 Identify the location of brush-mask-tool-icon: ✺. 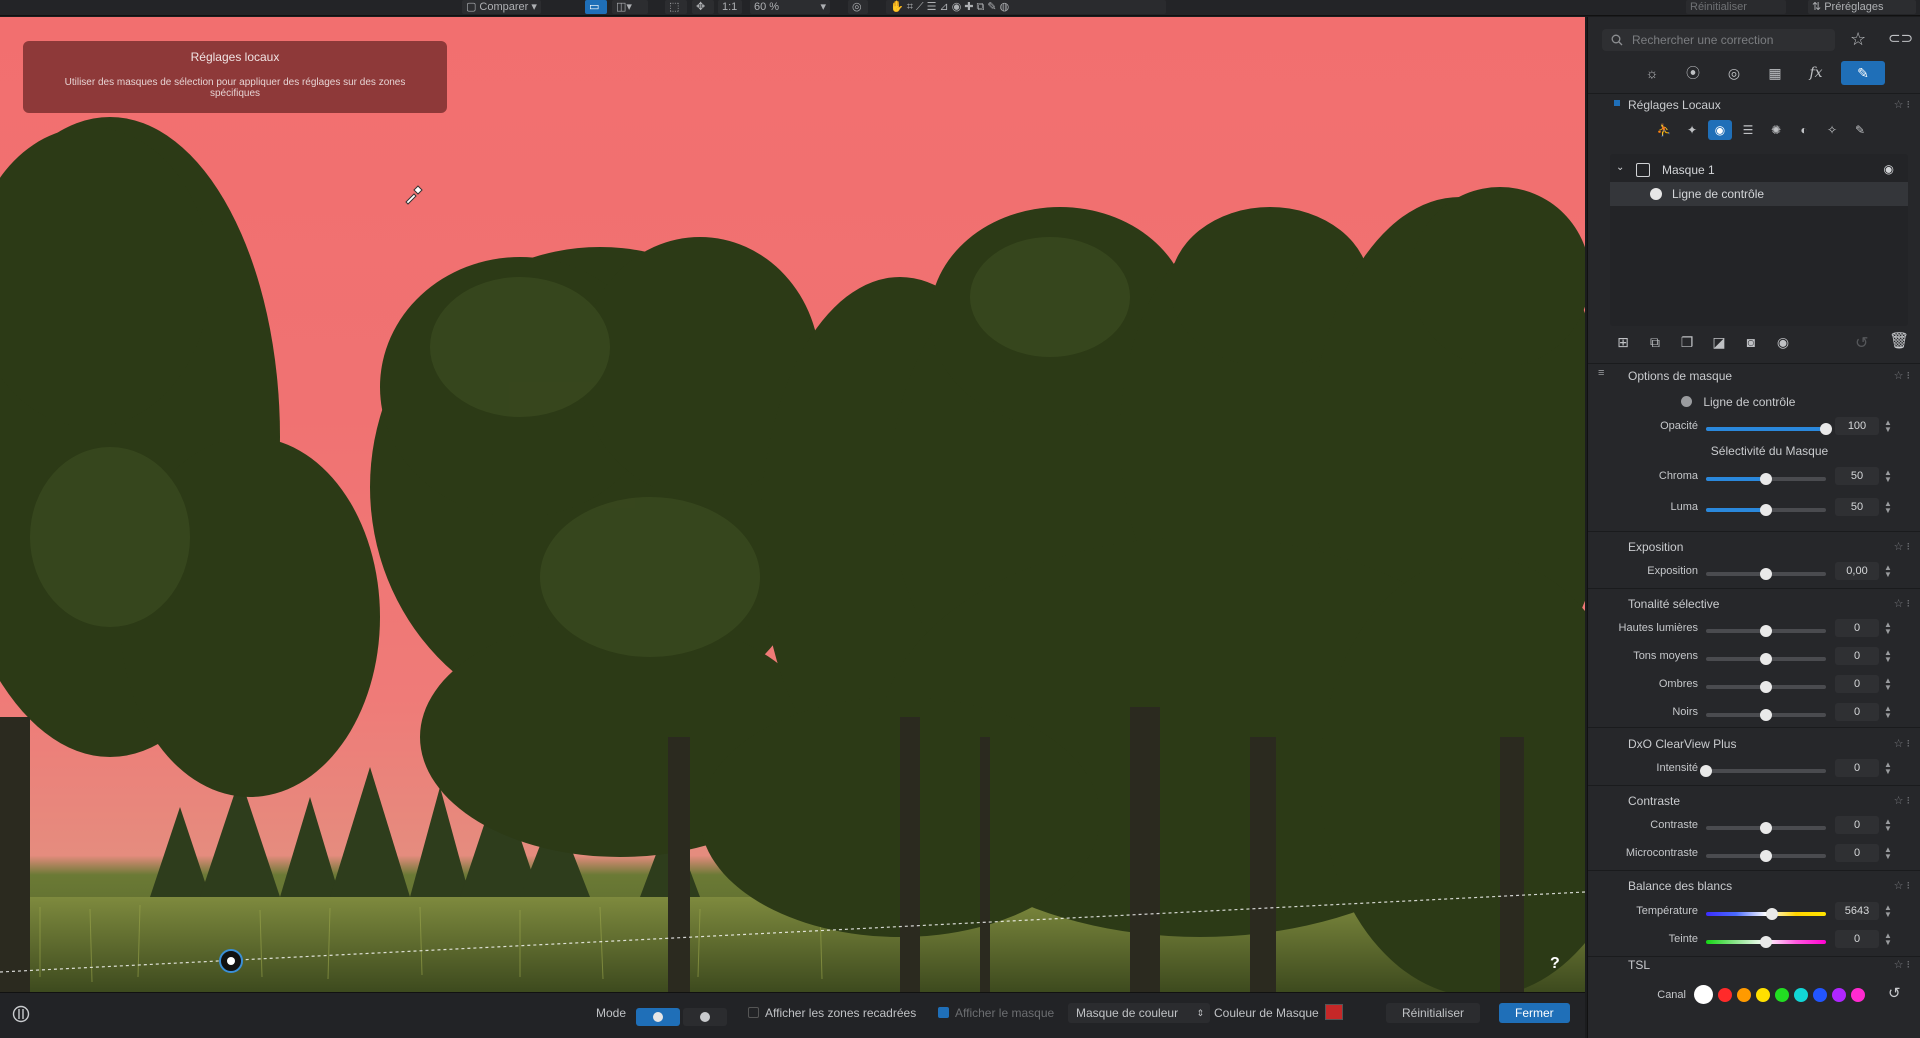
(1776, 130).